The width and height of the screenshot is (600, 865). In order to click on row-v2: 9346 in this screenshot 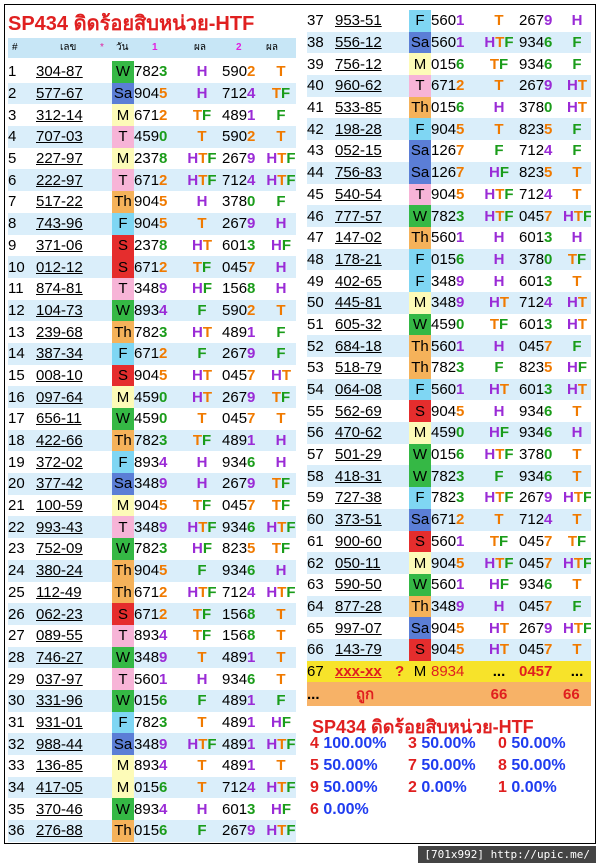, I will do `click(244, 527)`.